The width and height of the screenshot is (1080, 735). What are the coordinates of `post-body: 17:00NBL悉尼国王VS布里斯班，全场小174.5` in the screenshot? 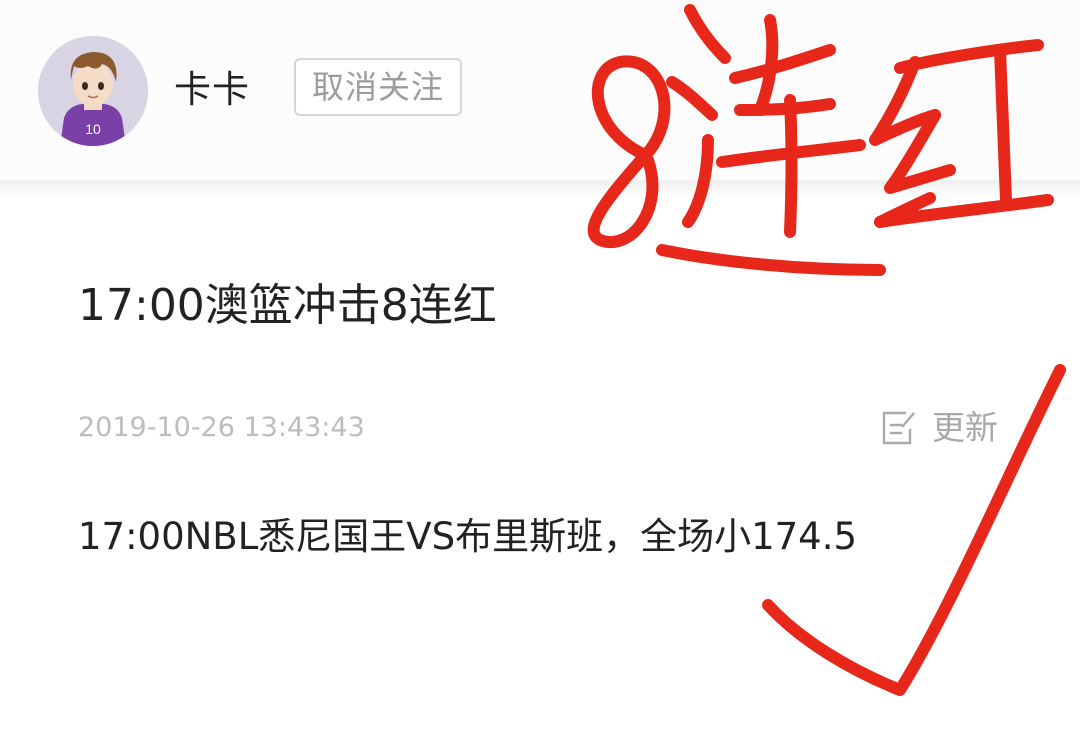 It's located at (468, 536).